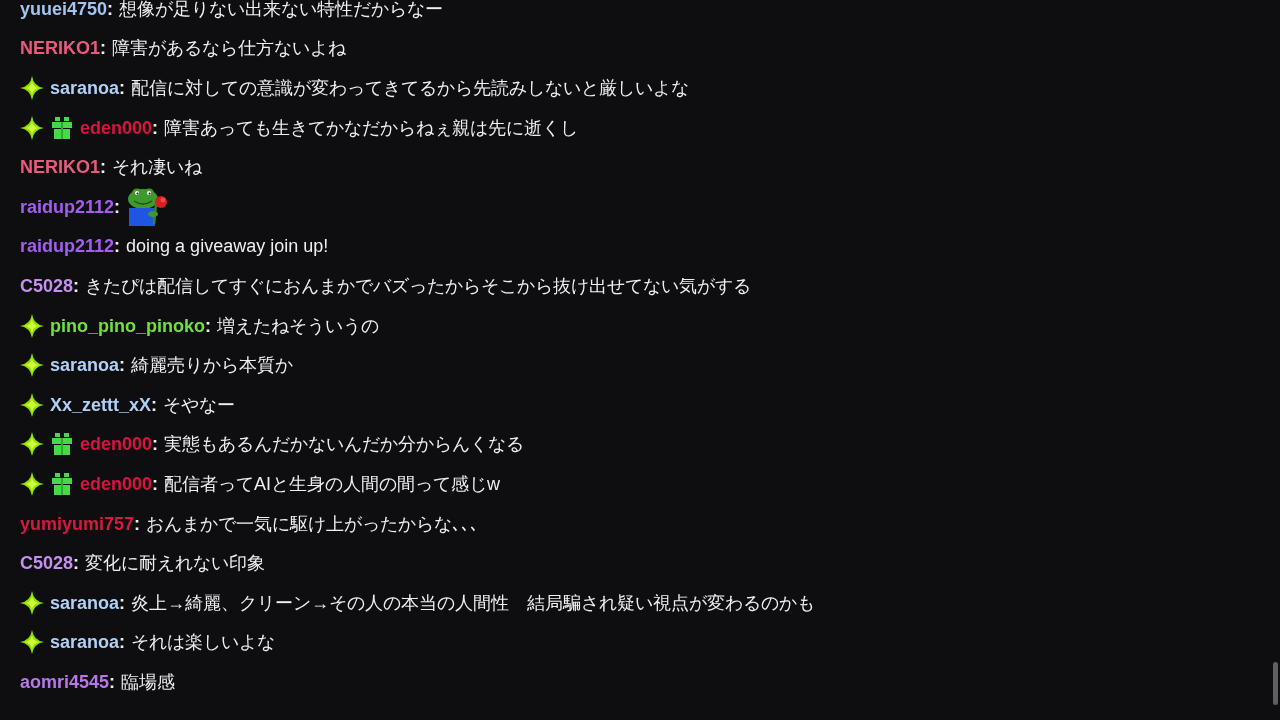 This screenshot has height=720, width=1280. Describe the element at coordinates (80, 523) in the screenshot. I see `username: yumiyumi757:` at that location.